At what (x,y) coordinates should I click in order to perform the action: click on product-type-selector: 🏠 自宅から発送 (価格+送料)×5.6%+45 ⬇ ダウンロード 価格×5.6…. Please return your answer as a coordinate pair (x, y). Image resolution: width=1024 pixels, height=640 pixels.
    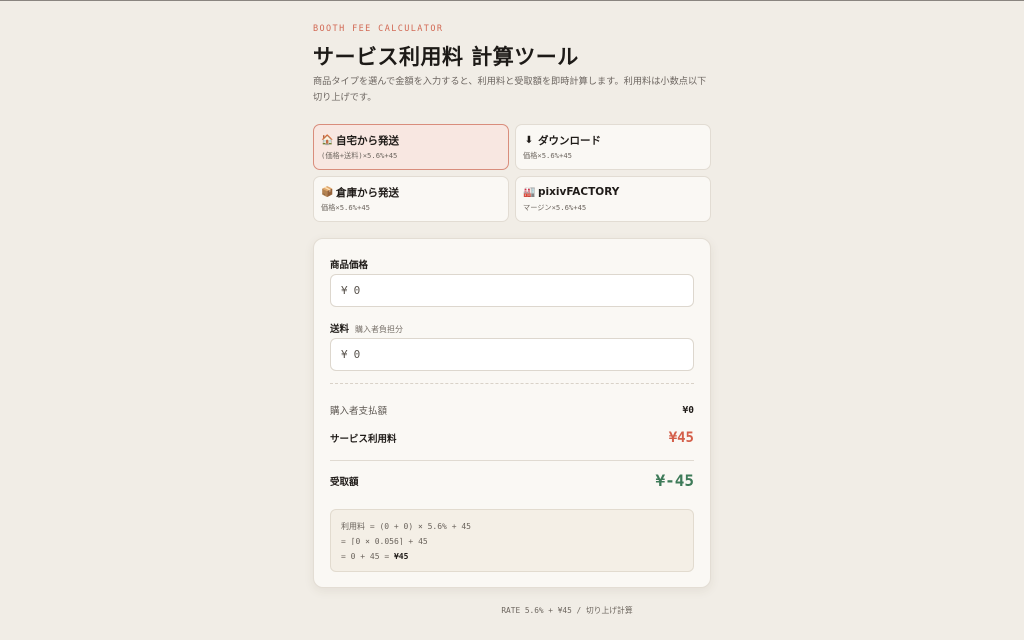
    Looking at the image, I should click on (512, 173).